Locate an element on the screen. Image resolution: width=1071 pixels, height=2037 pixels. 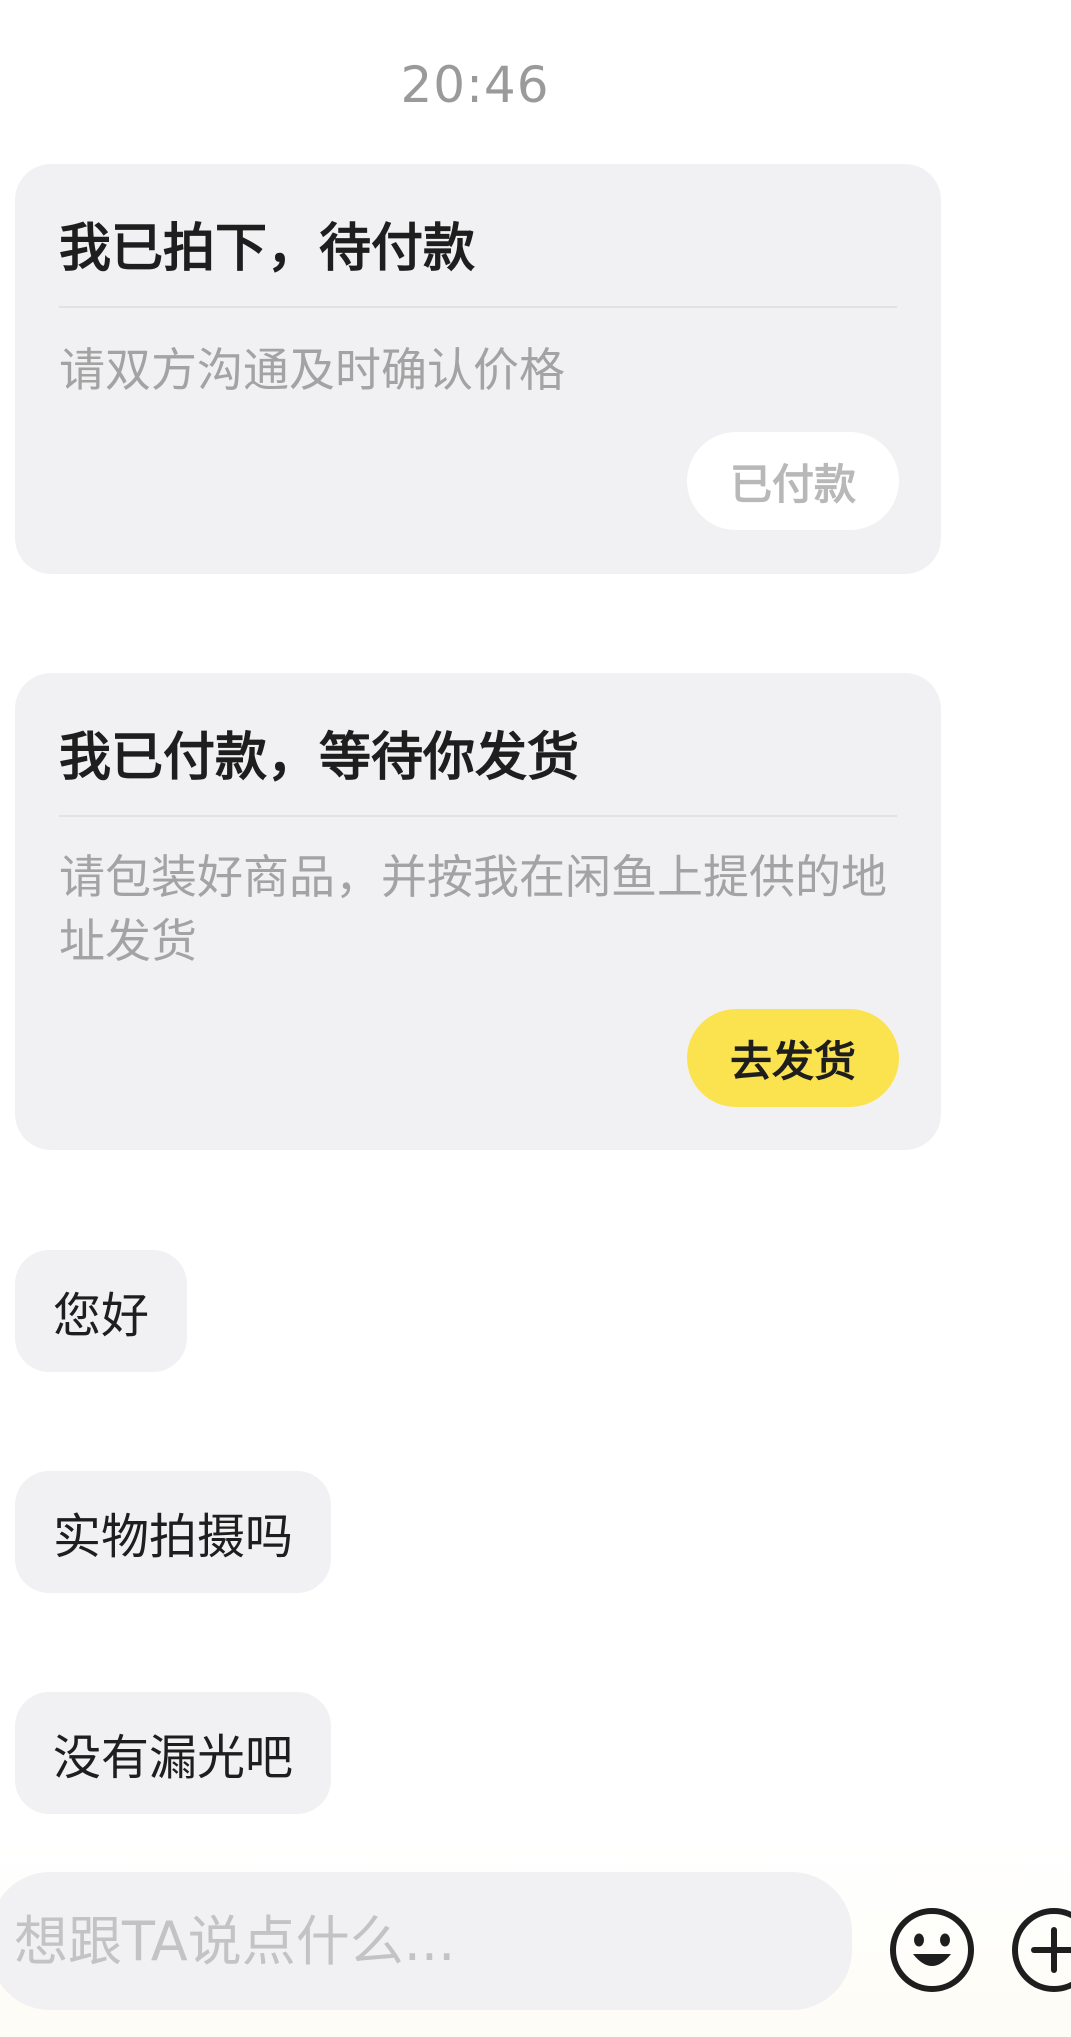
more-button is located at coordinates (1040, 1950).